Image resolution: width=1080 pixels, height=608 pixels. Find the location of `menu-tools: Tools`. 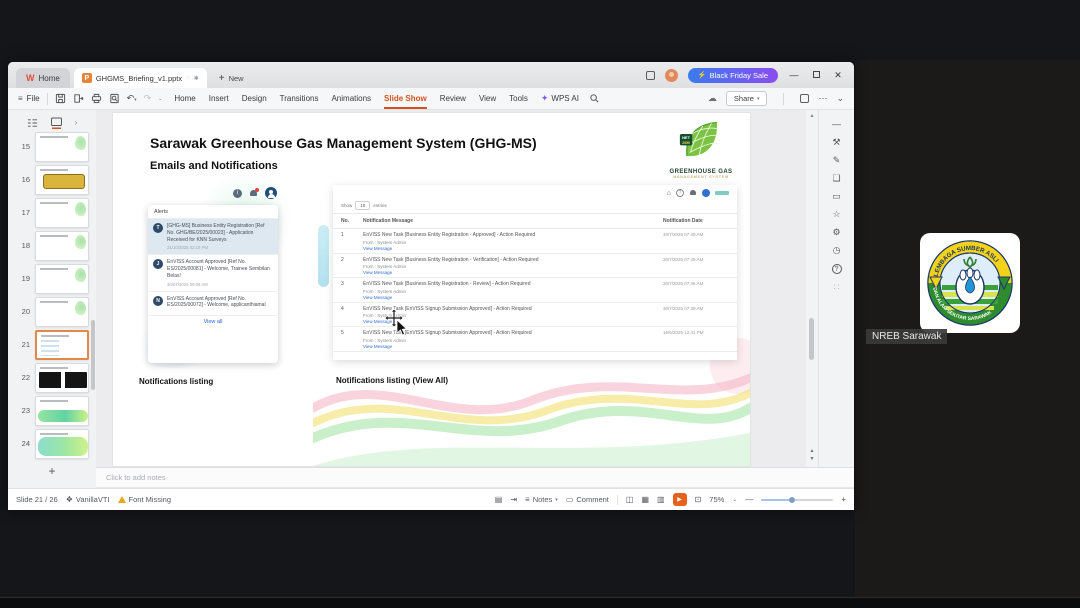

menu-tools: Tools is located at coordinates (518, 98).